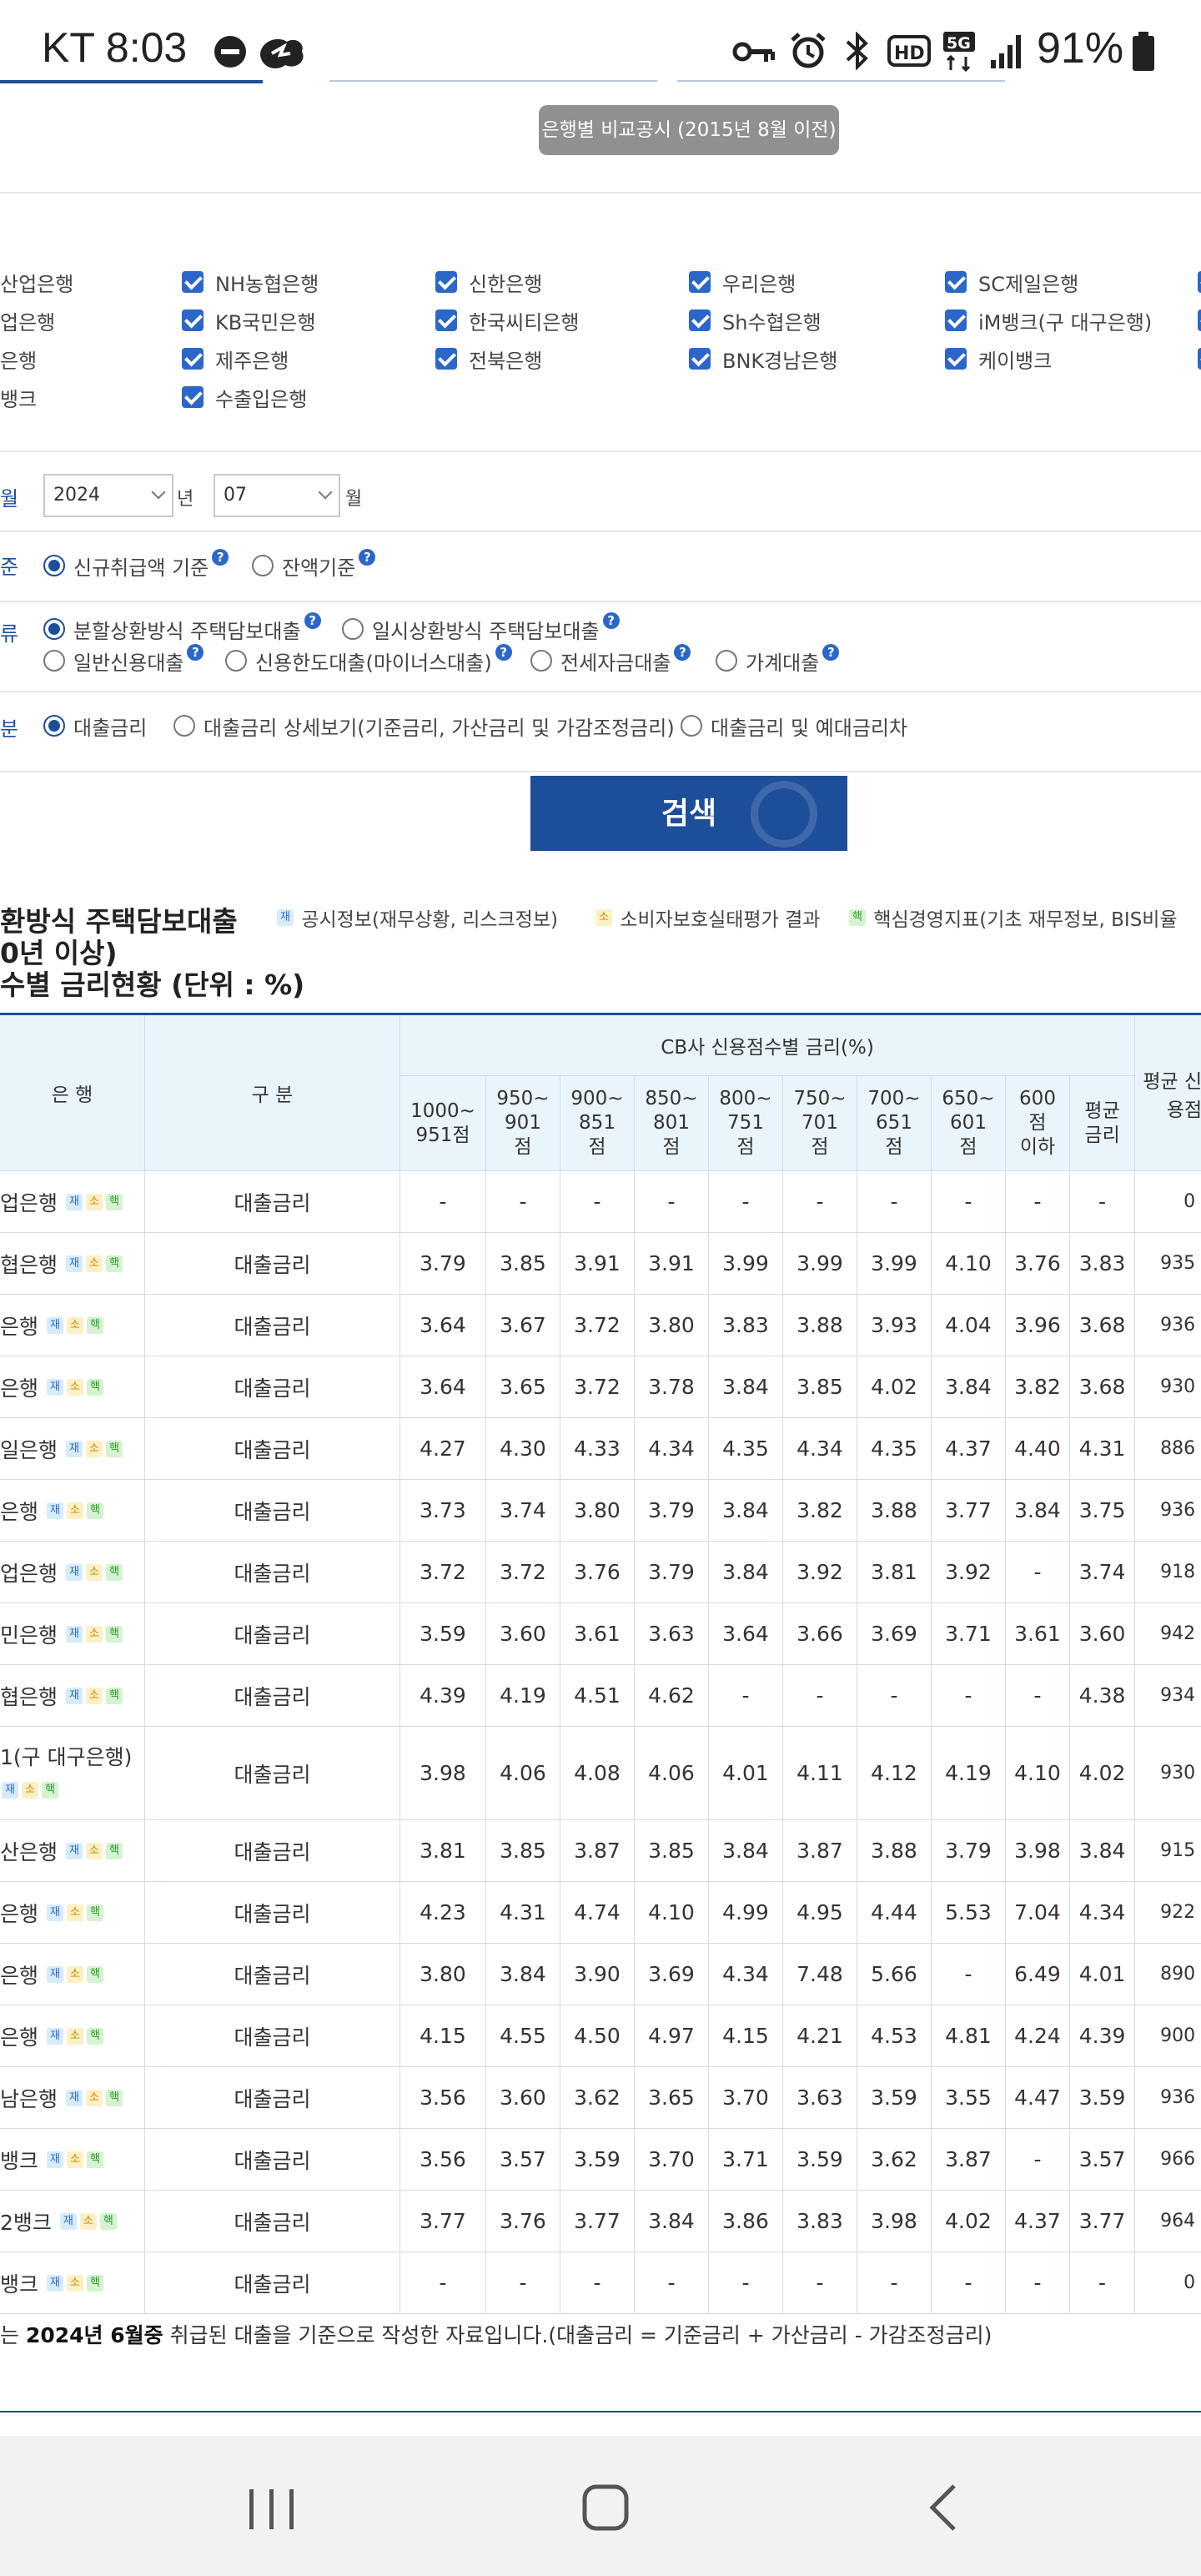 The image size is (1201, 2576). Describe the element at coordinates (19, 358) in the screenshot. I see `bank-checkbox: 은행` at that location.